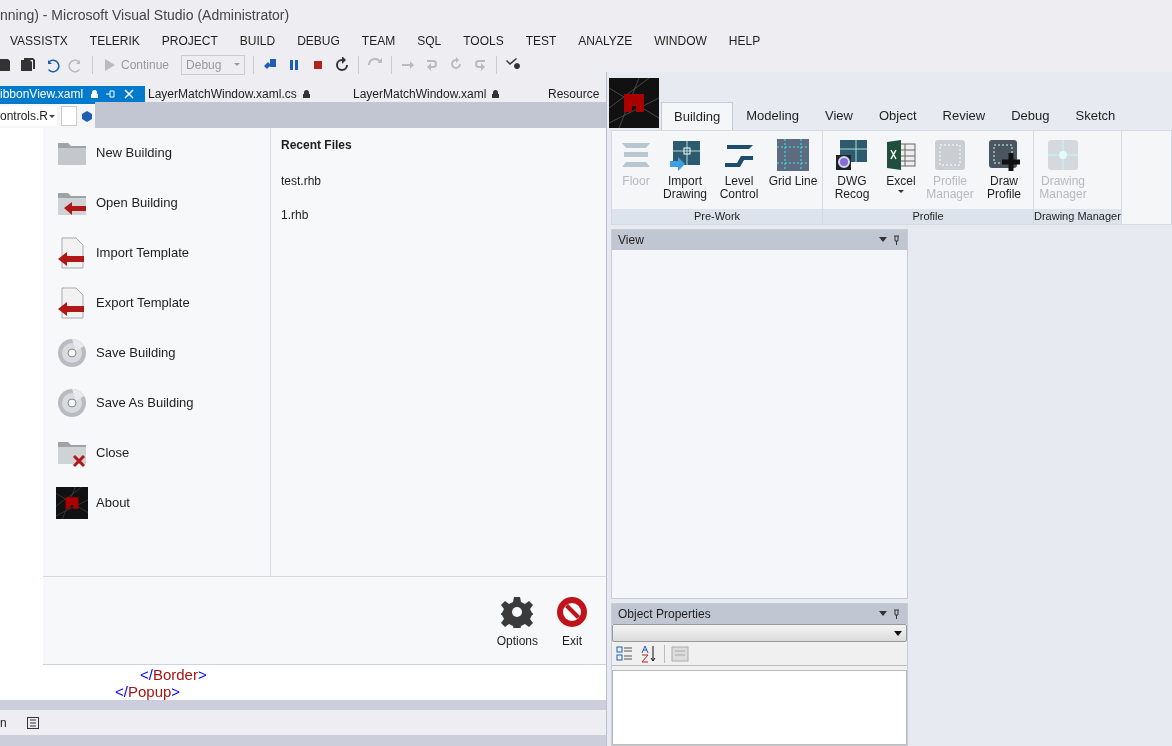 This screenshot has width=1172, height=746. Describe the element at coordinates (793, 155) in the screenshot. I see `grid-icon` at that location.